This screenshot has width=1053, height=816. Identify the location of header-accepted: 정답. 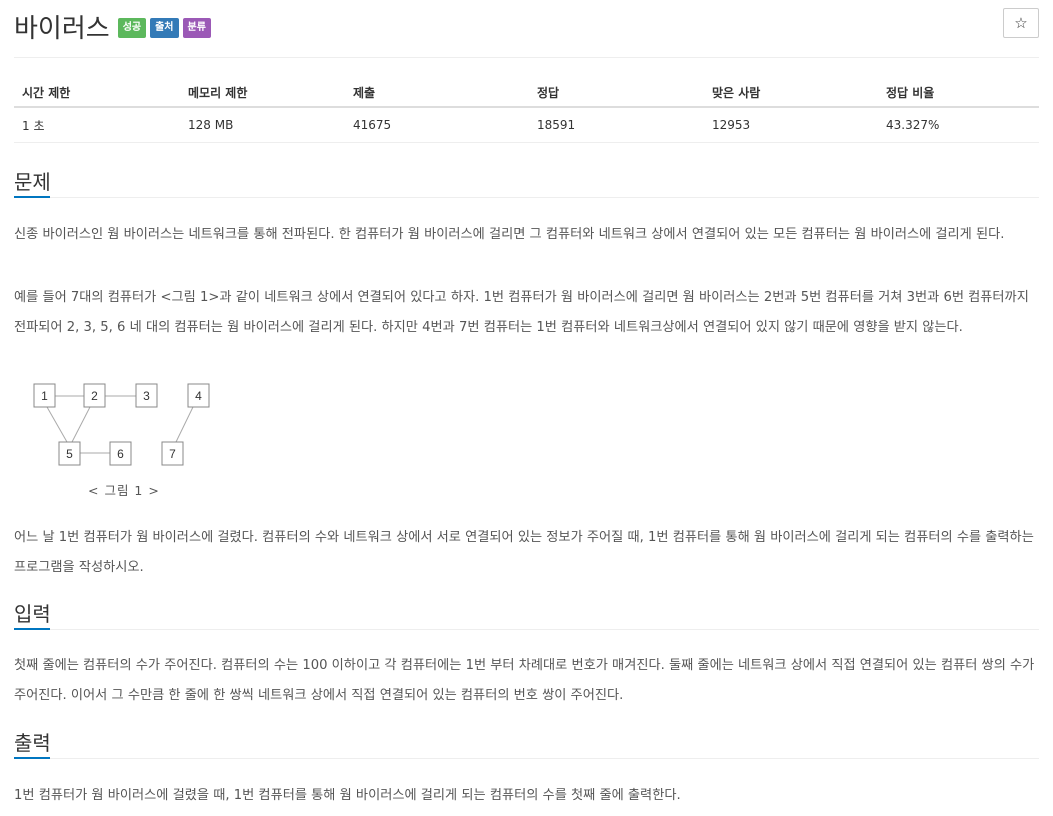
(616, 93).